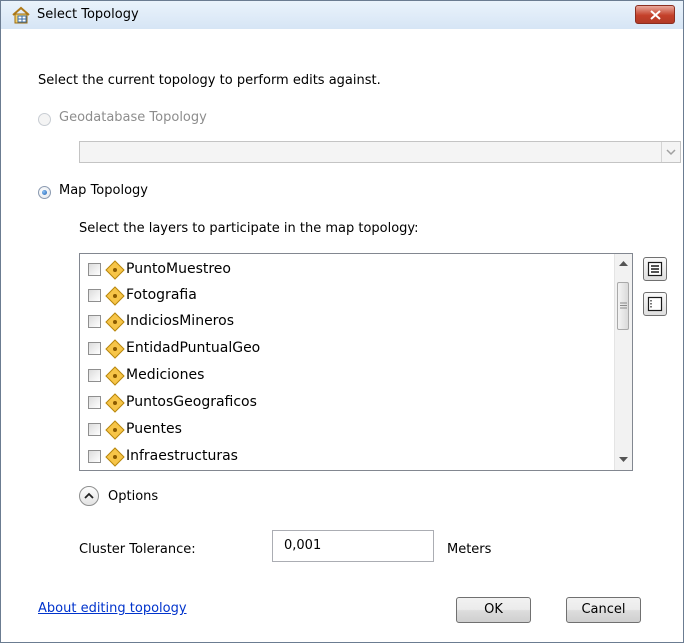  I want to click on select-all-icon, so click(655, 269).